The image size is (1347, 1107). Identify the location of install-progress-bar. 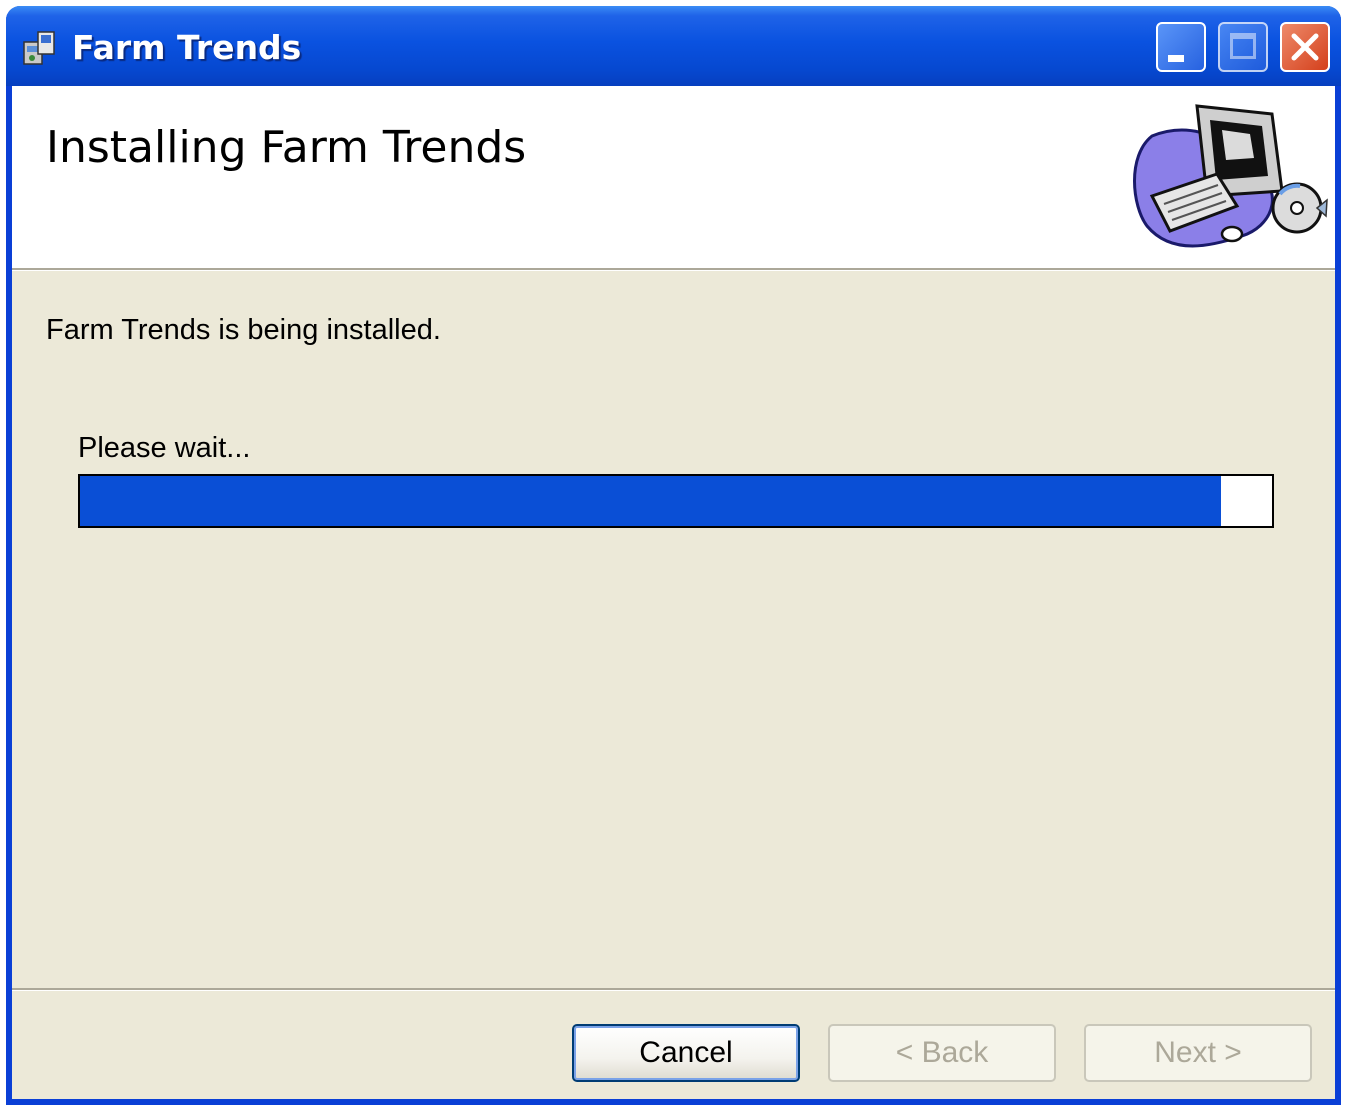
(676, 501).